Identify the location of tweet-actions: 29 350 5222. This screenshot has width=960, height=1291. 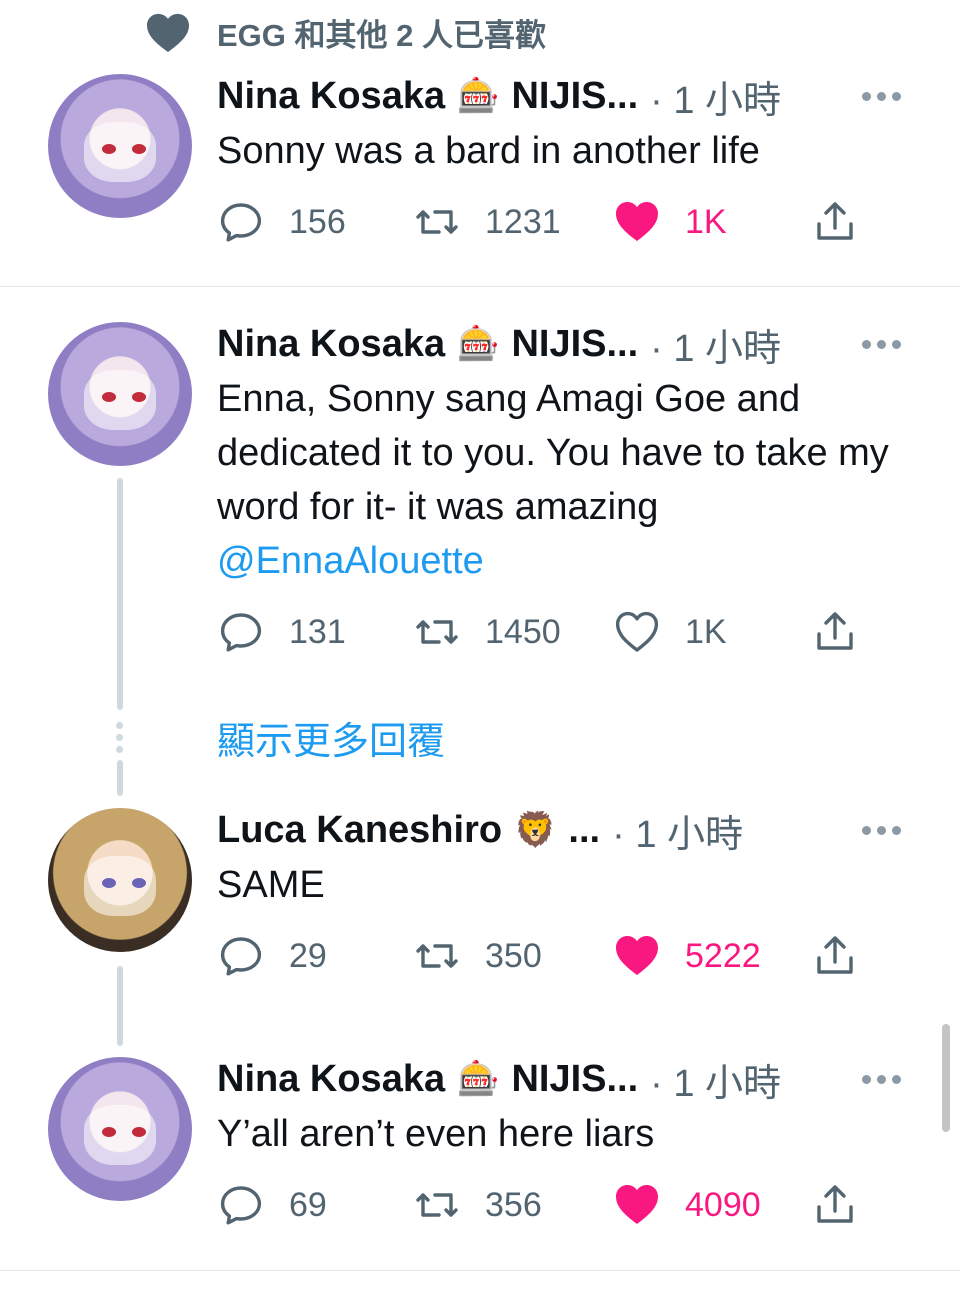
(547, 956).